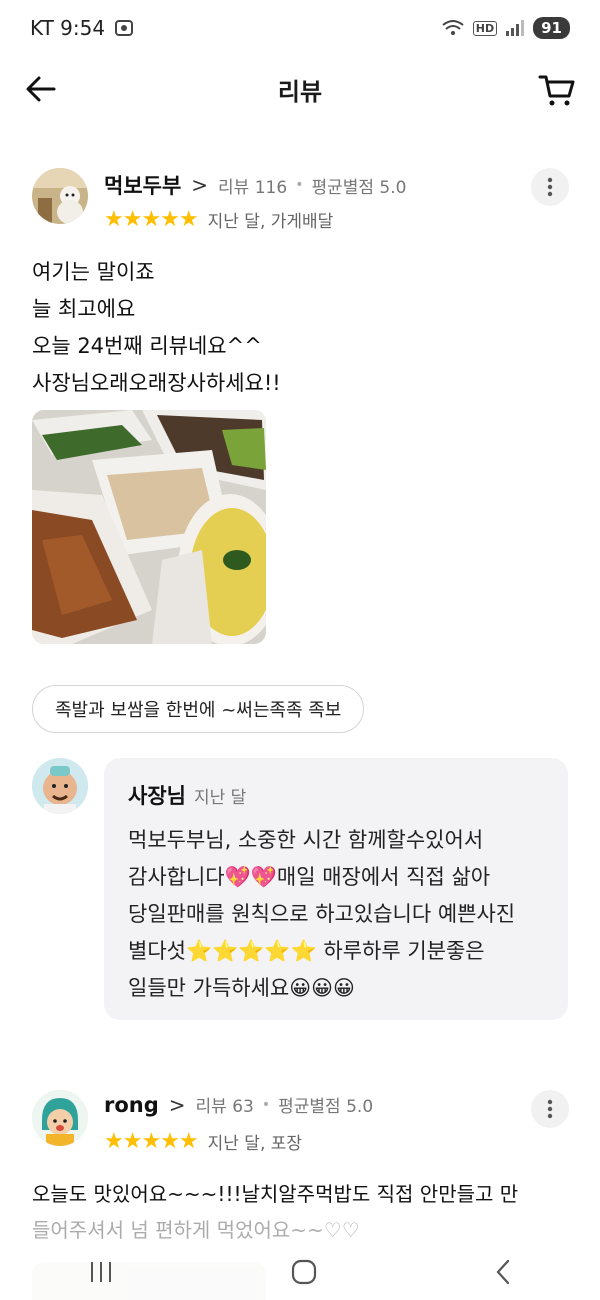  What do you see at coordinates (255, 1144) in the screenshot?
I see `review-time-type: 지난 달, 포장` at bounding box center [255, 1144].